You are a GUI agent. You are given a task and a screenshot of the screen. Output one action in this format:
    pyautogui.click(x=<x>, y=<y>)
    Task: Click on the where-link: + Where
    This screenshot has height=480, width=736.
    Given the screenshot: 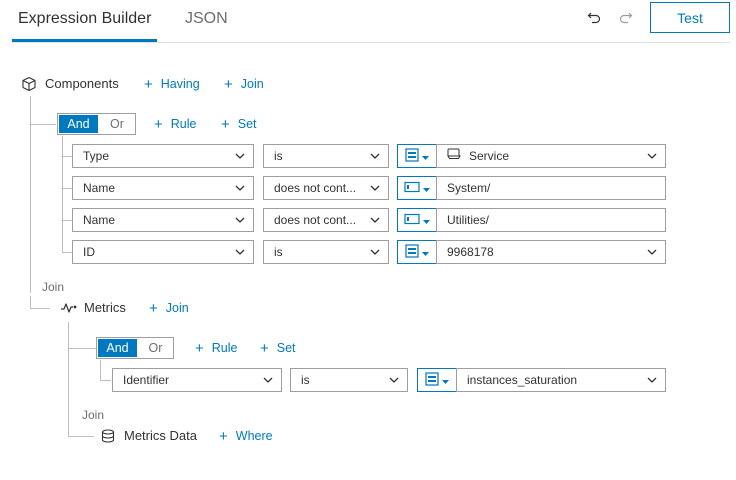 What is the action you would take?
    pyautogui.click(x=246, y=436)
    